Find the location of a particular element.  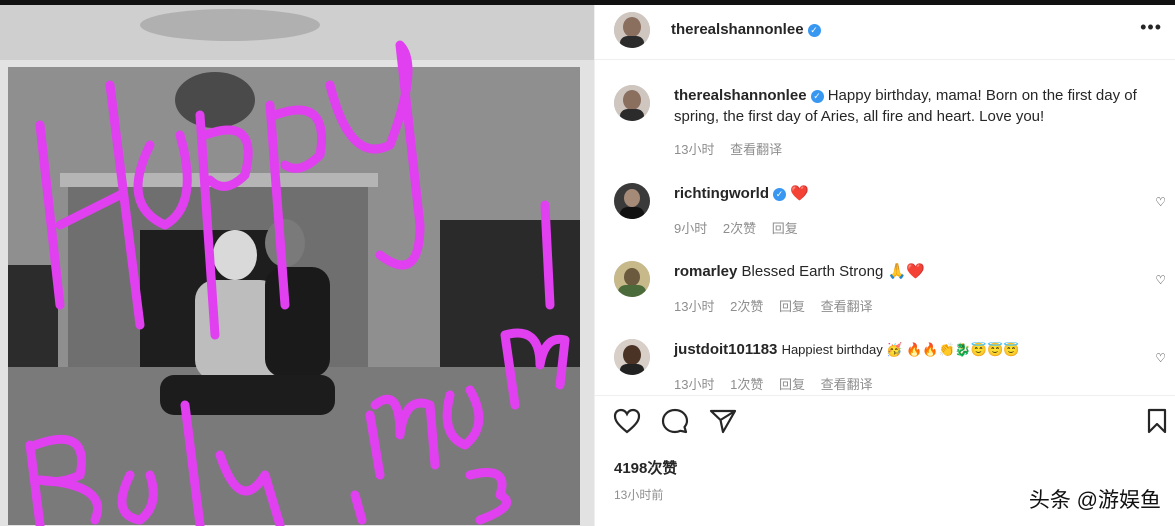

comment-username: romarley is located at coordinates (705, 271).